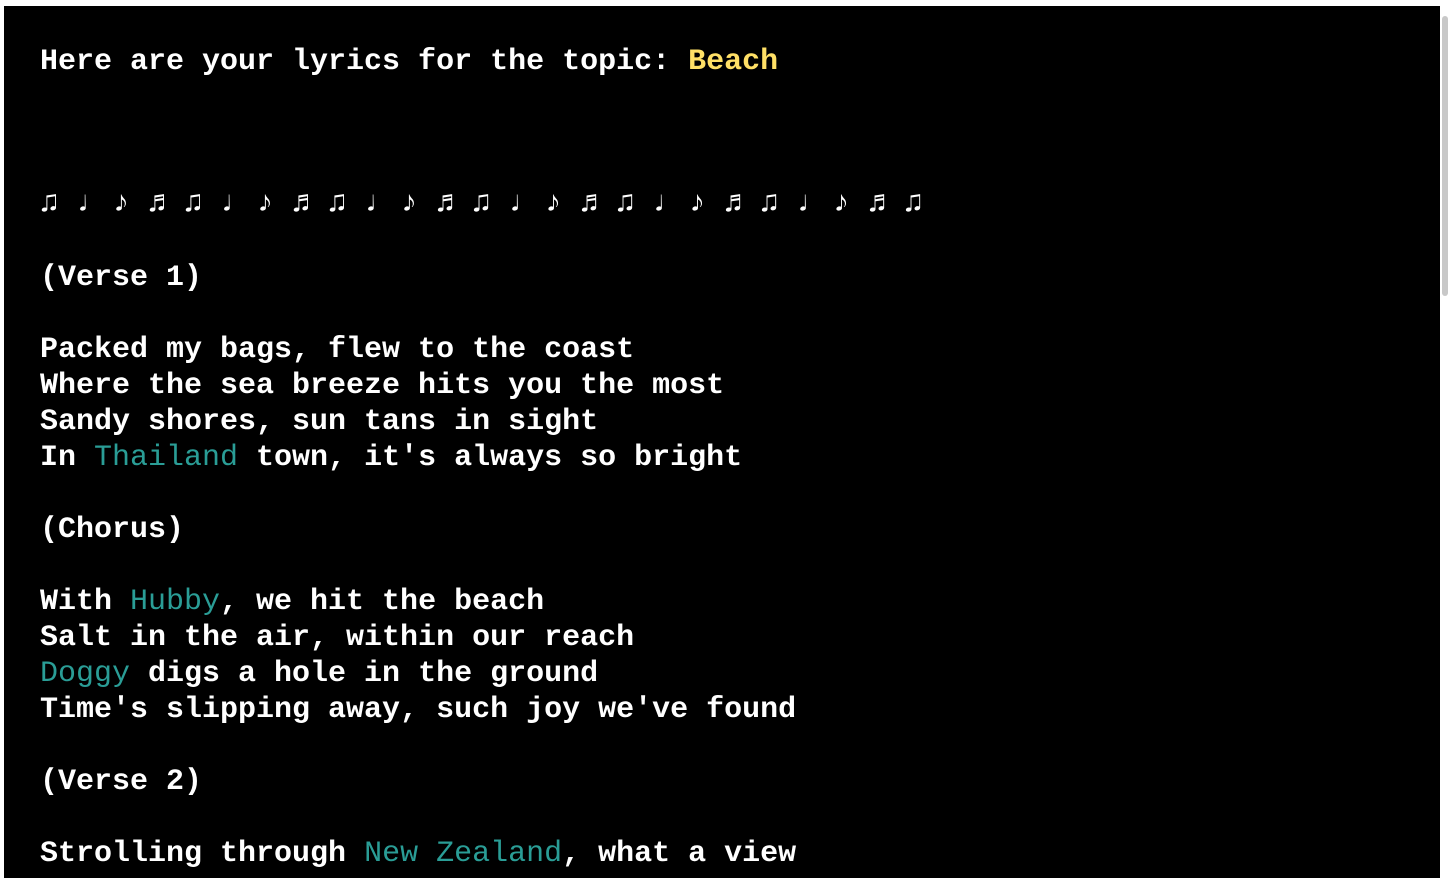  Describe the element at coordinates (382, 602) in the screenshot. I see `lyric-text: , we hit the beach` at that location.